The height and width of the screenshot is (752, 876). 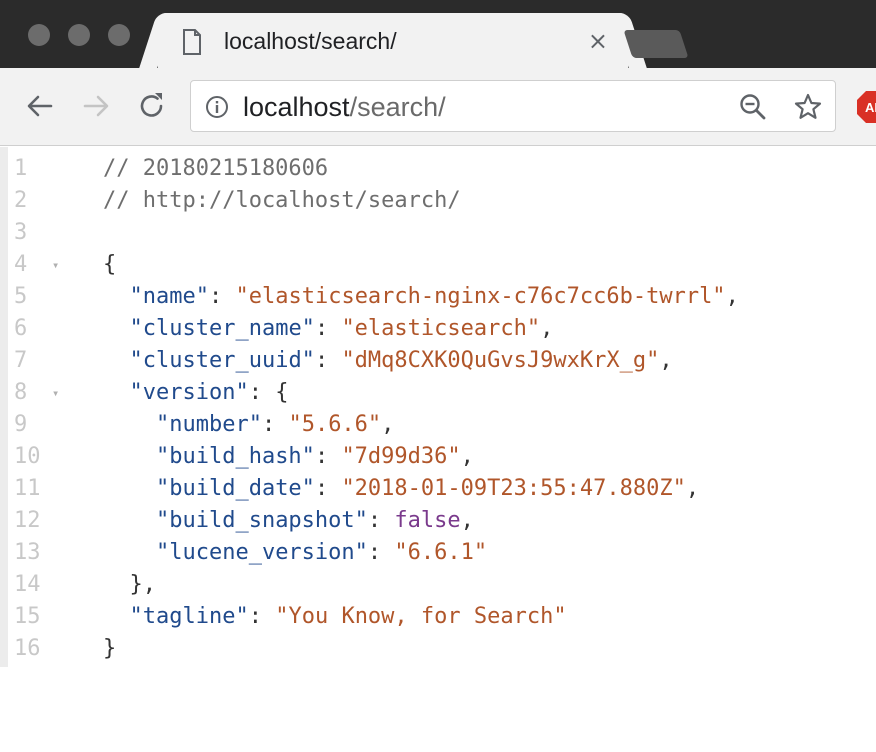 What do you see at coordinates (222, 360) in the screenshot?
I see `json-key: "cluster_uuid"` at bounding box center [222, 360].